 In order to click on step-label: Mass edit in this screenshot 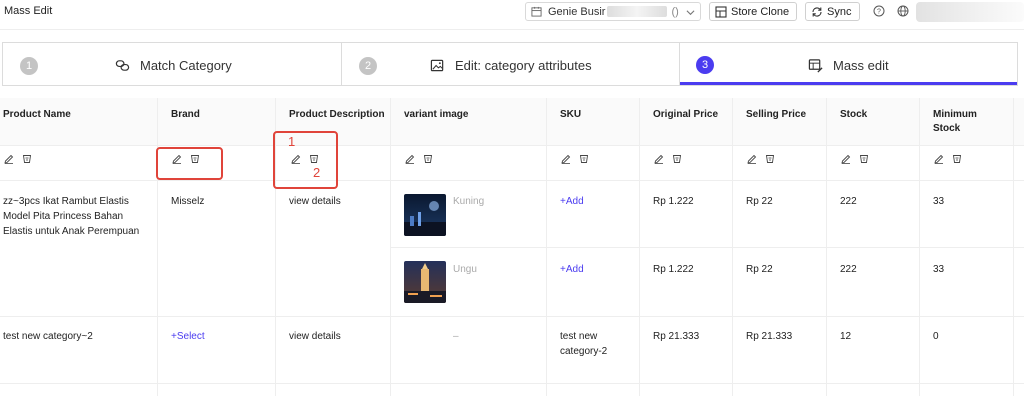, I will do `click(861, 65)`.